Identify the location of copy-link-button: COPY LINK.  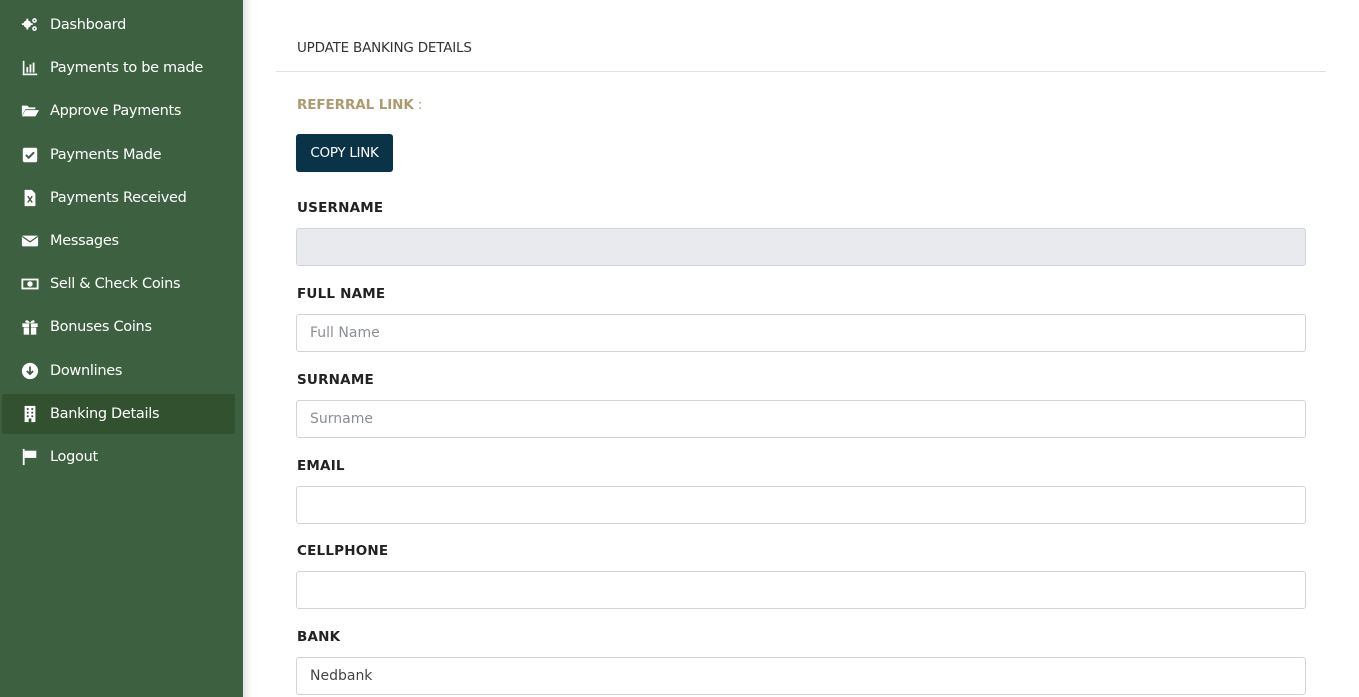
(344, 153).